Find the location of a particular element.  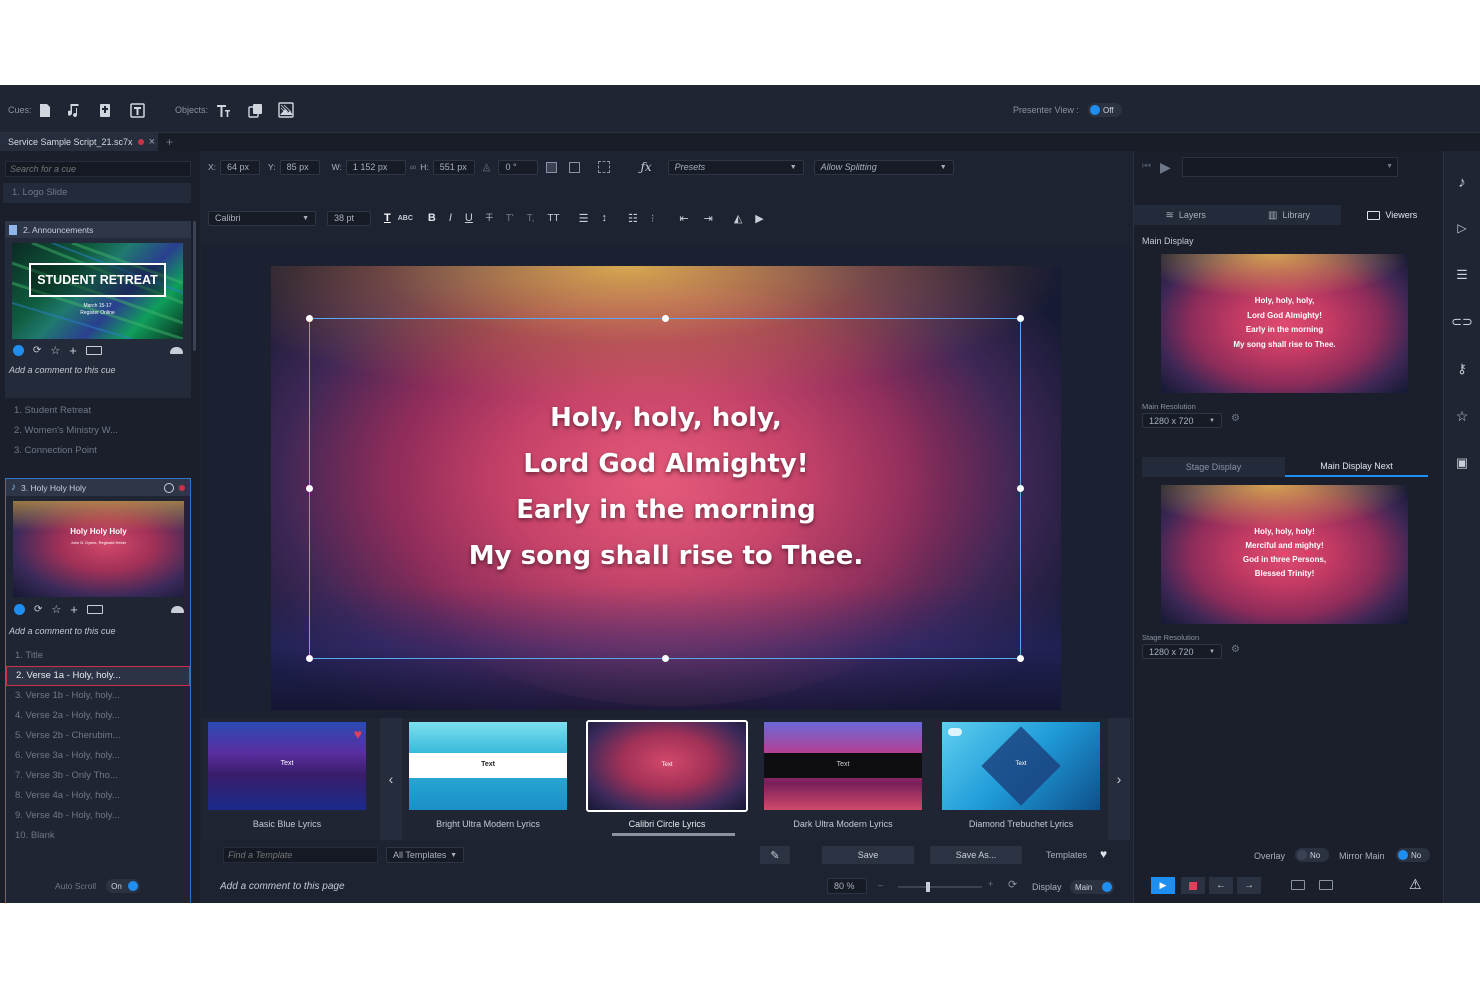

skip-back-icon: ⏮ is located at coordinates (1146, 166).